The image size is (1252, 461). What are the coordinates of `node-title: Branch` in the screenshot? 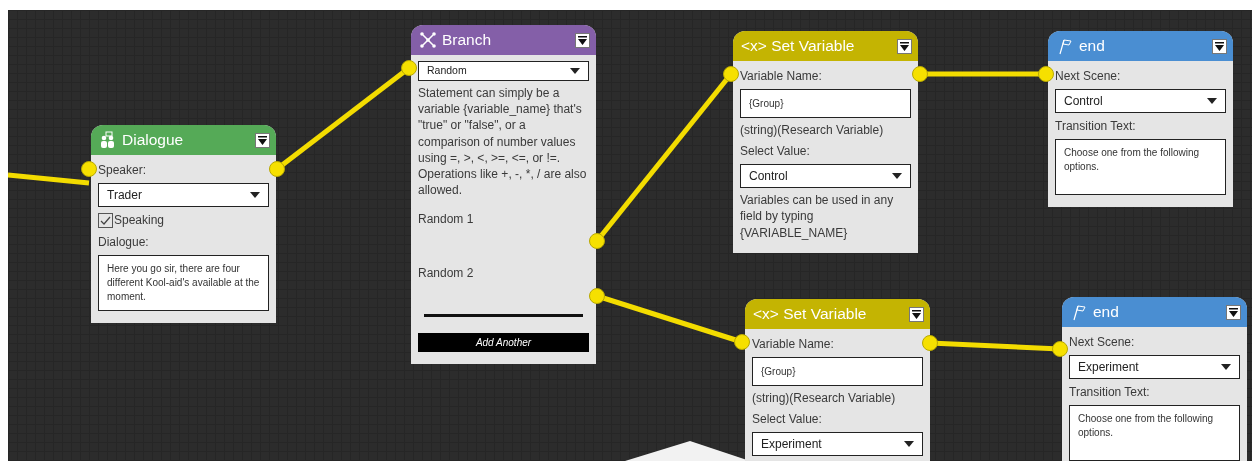 It's located at (467, 40).